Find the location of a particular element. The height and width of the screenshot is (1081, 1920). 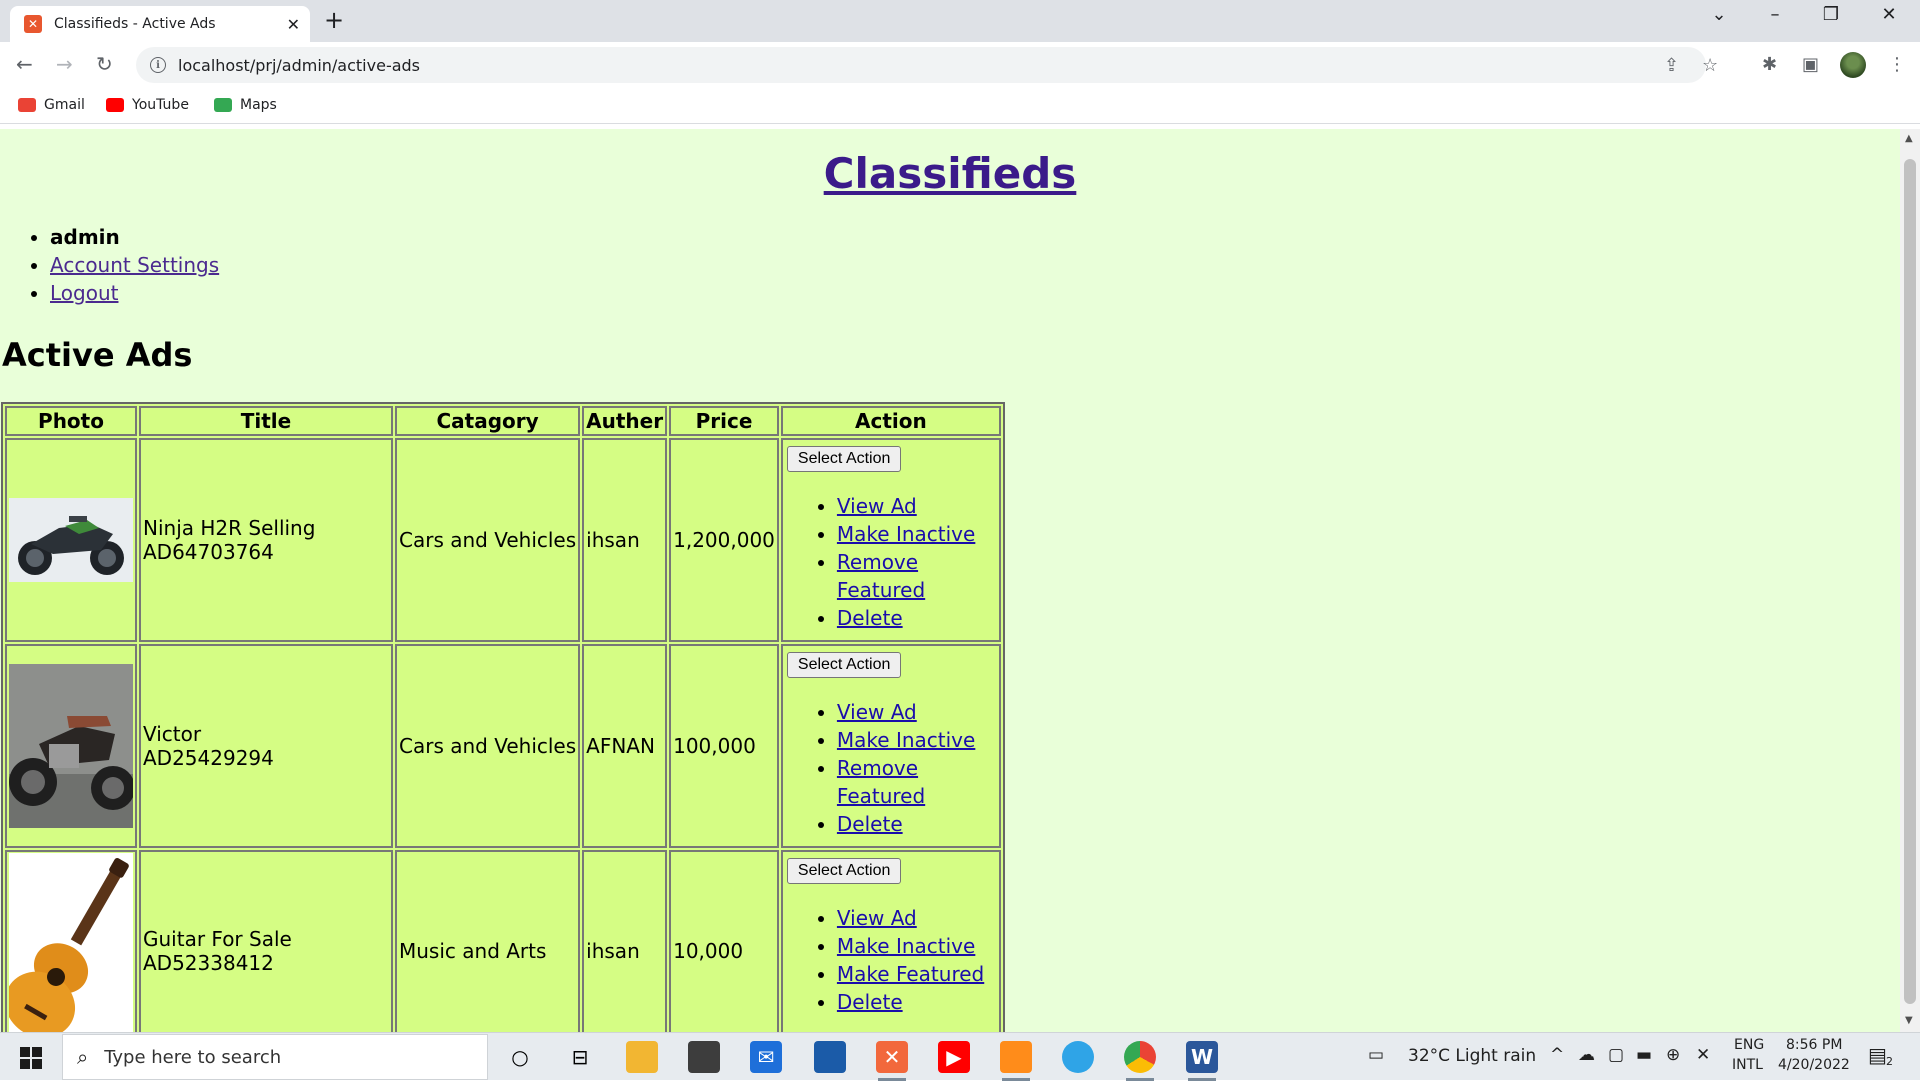

bookmark-gmail: Gmail is located at coordinates (51, 105).